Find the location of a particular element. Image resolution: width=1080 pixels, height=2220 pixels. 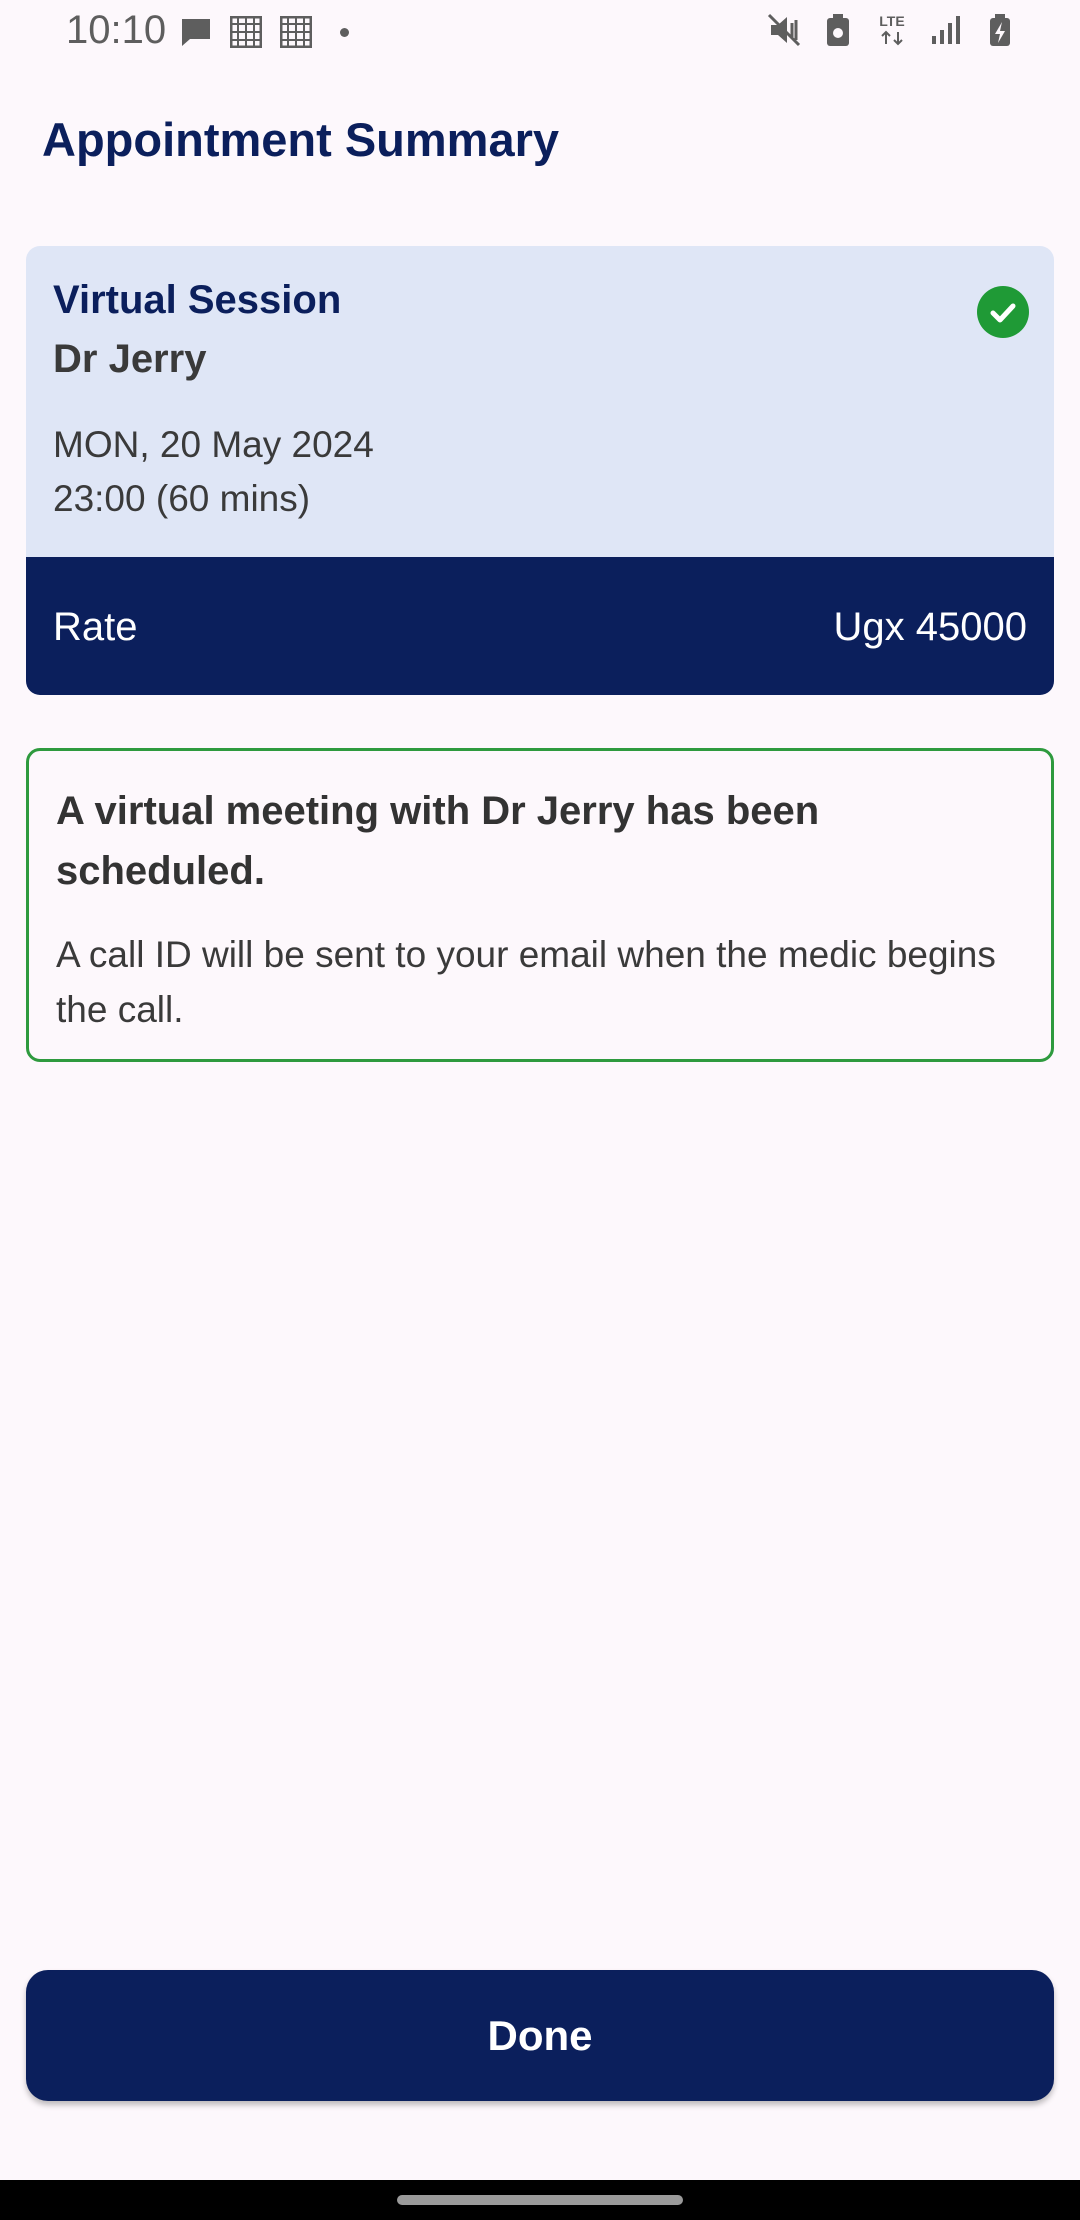

battery-icon is located at coordinates (1000, 30).